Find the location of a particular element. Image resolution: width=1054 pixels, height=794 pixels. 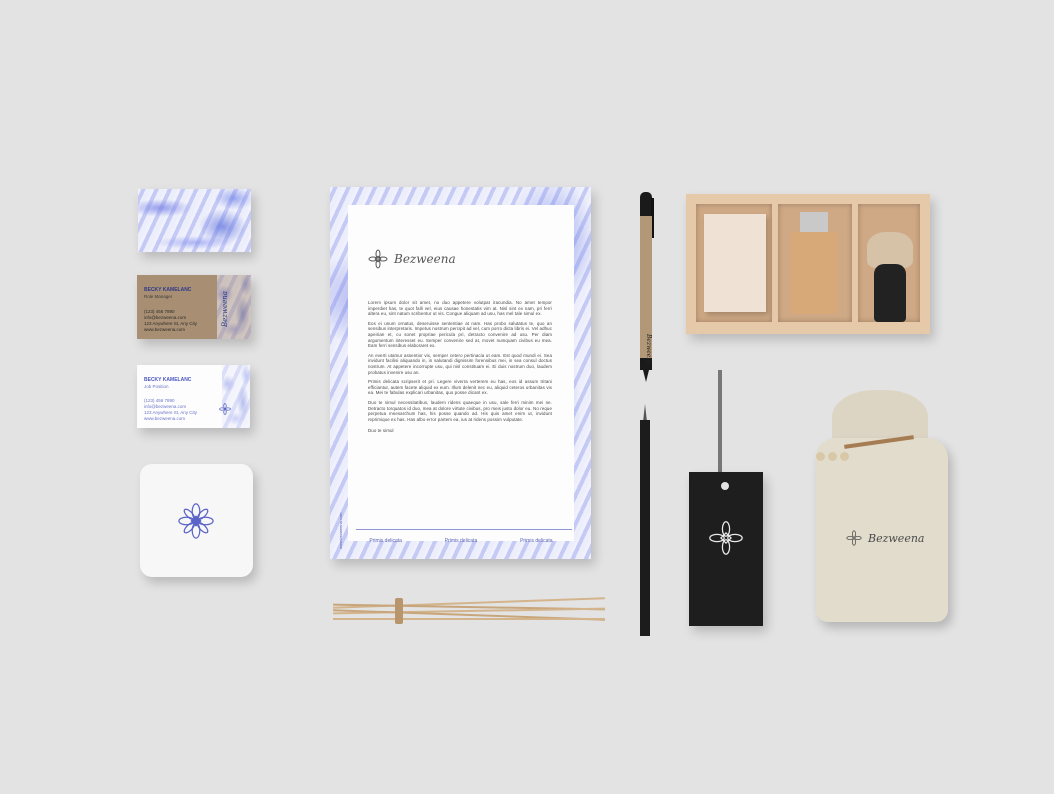

letter-vertical-url: www.bezweena.com is located at coordinates (340, 530).